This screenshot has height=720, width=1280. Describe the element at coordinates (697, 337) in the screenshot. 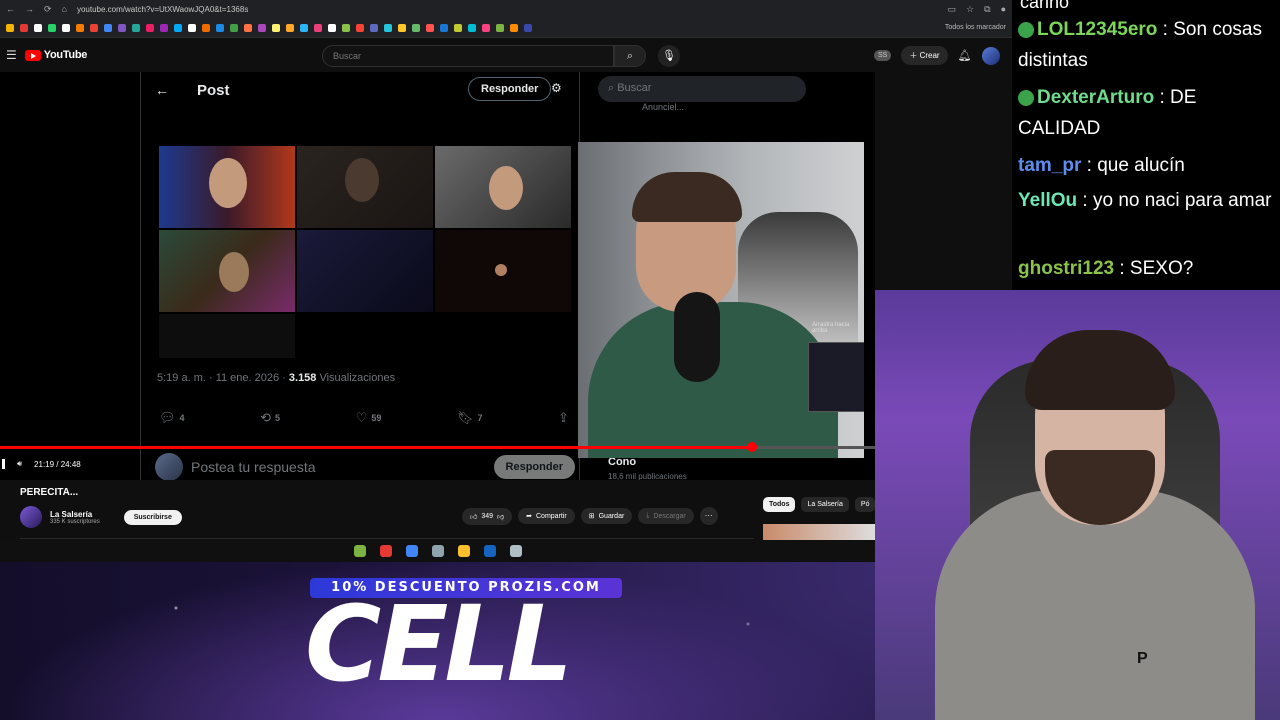

I see `webcam-mic` at that location.